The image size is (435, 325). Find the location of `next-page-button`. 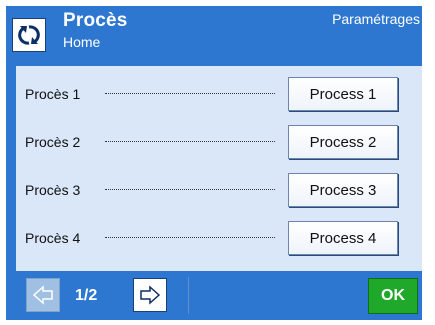

next-page-button is located at coordinates (150, 295).